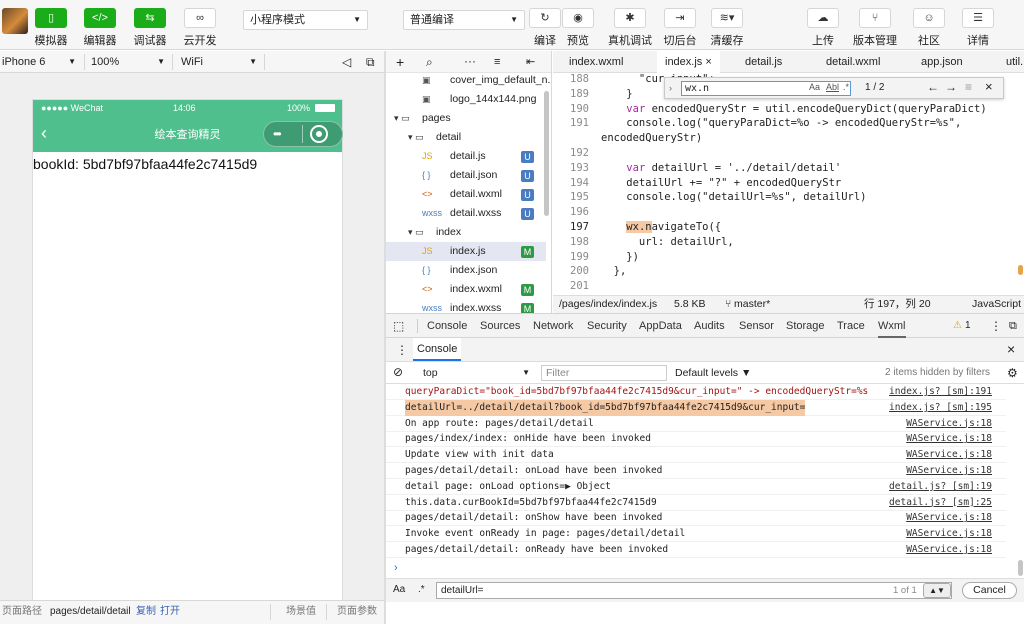 The image size is (1024, 624). What do you see at coordinates (1020, 568) in the screenshot?
I see `console-scrollbar` at bounding box center [1020, 568].